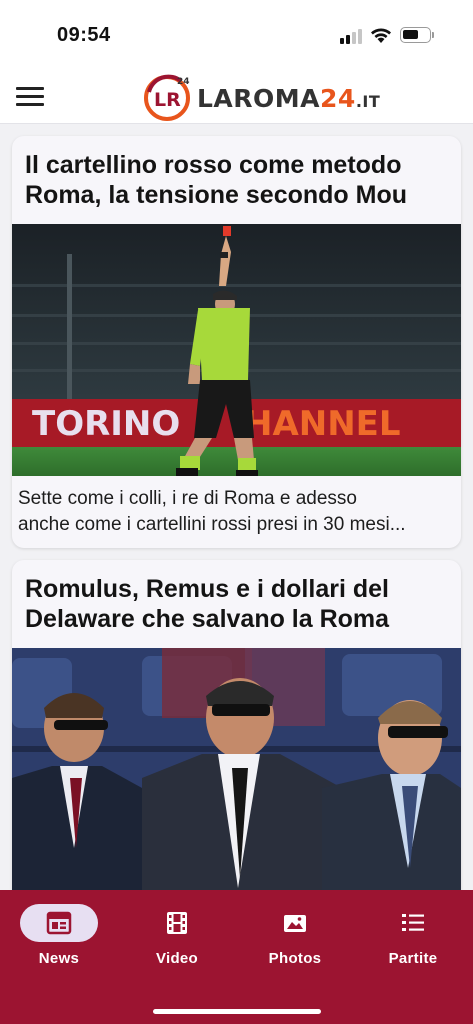 This screenshot has width=473, height=1024. Describe the element at coordinates (413, 922) in the screenshot. I see `partite-icon` at that location.